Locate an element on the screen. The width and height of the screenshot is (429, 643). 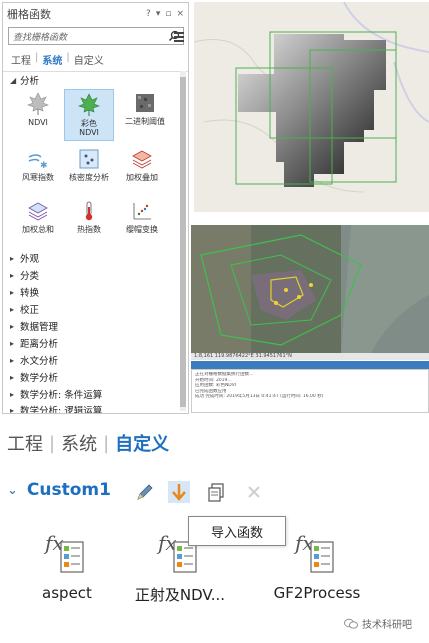
function-label: 彩色 NDVI is located at coordinates (89, 128).